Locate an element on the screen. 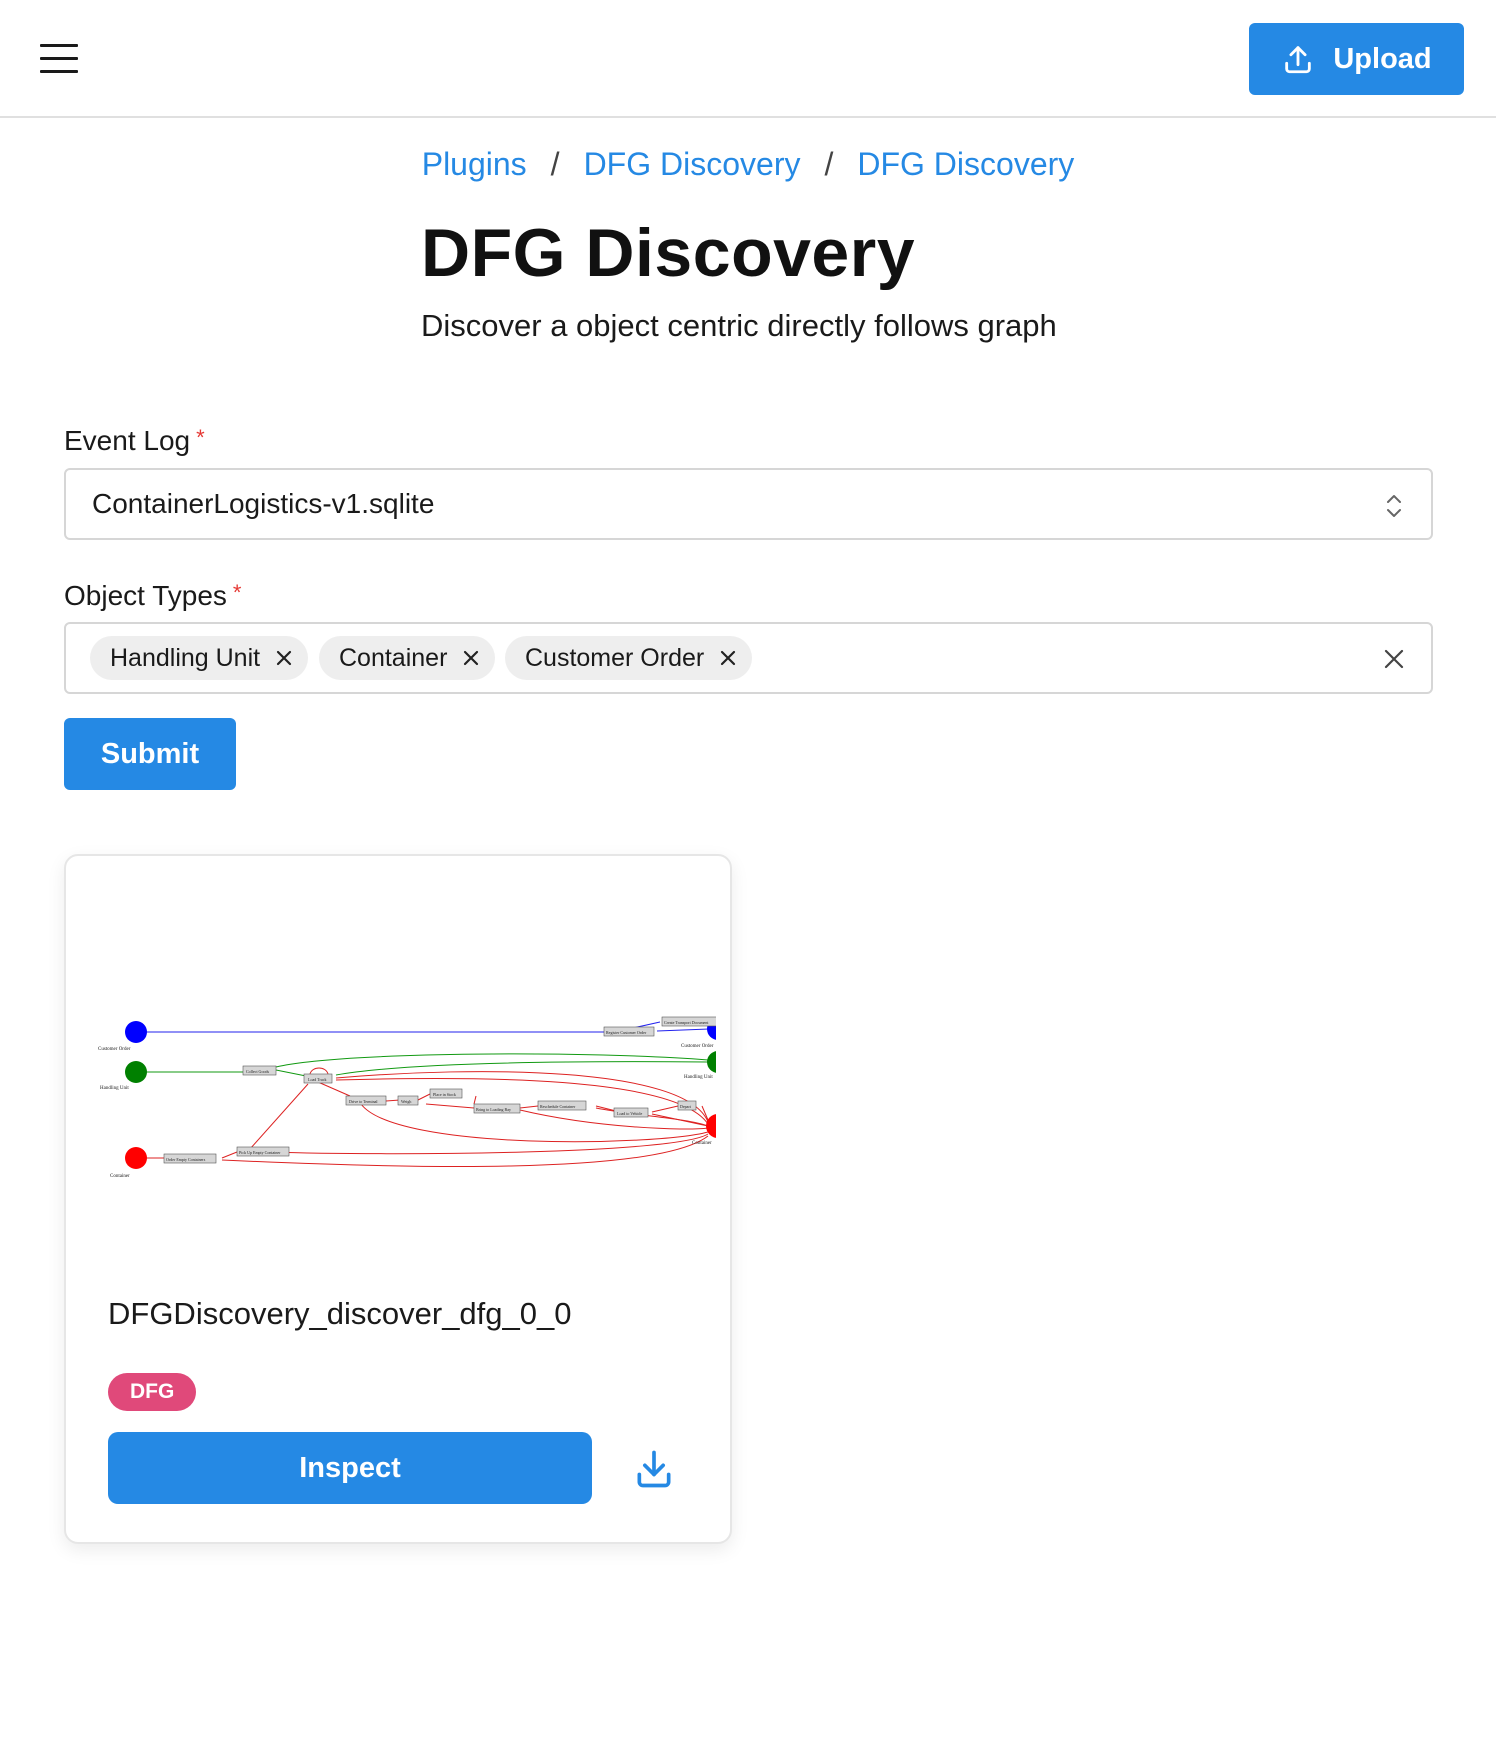  chip-handling-unit: Handling Unit is located at coordinates (199, 658).